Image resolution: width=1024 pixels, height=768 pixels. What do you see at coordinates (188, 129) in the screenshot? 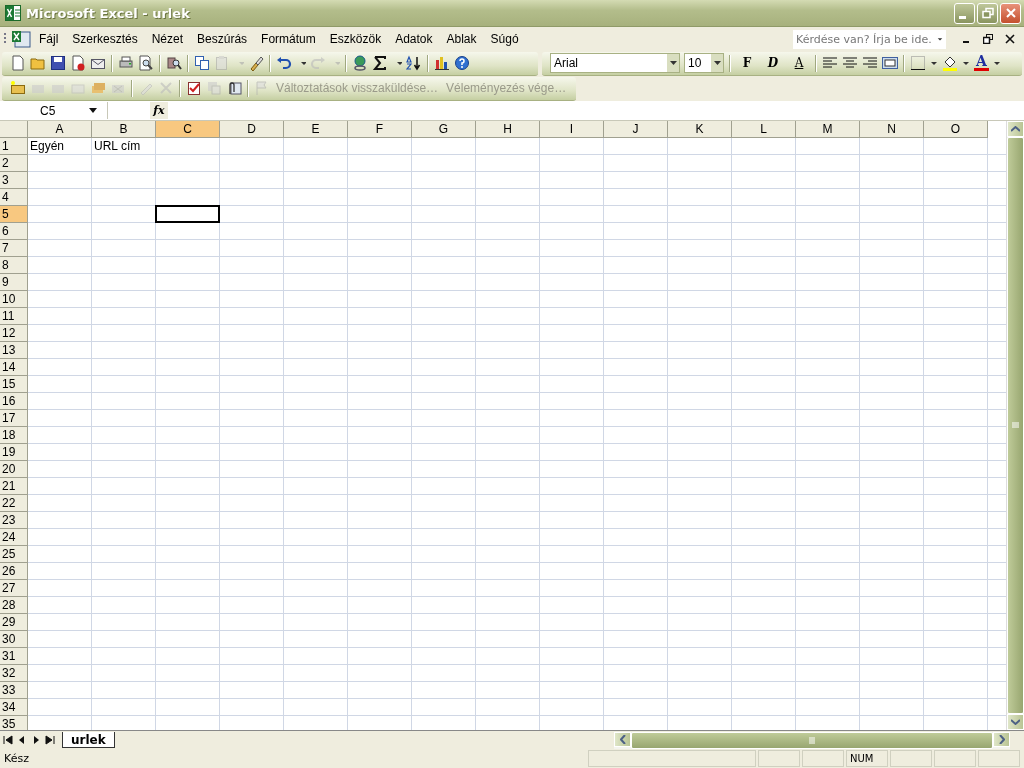
I see `column-header: C` at bounding box center [188, 129].